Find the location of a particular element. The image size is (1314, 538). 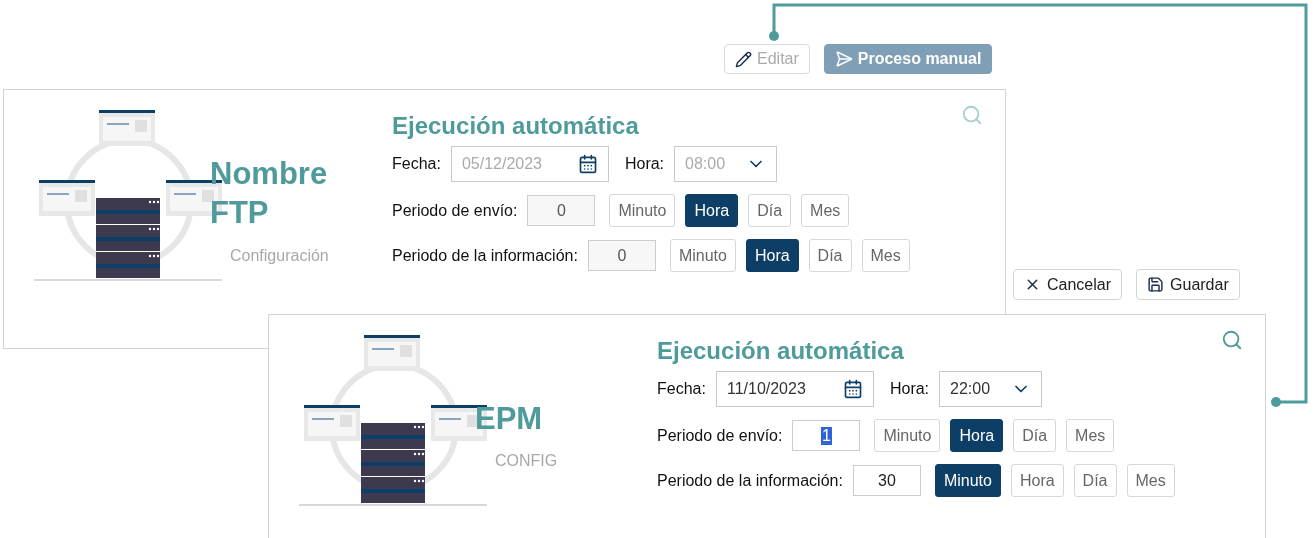

connection-name: EPM is located at coordinates (509, 418).